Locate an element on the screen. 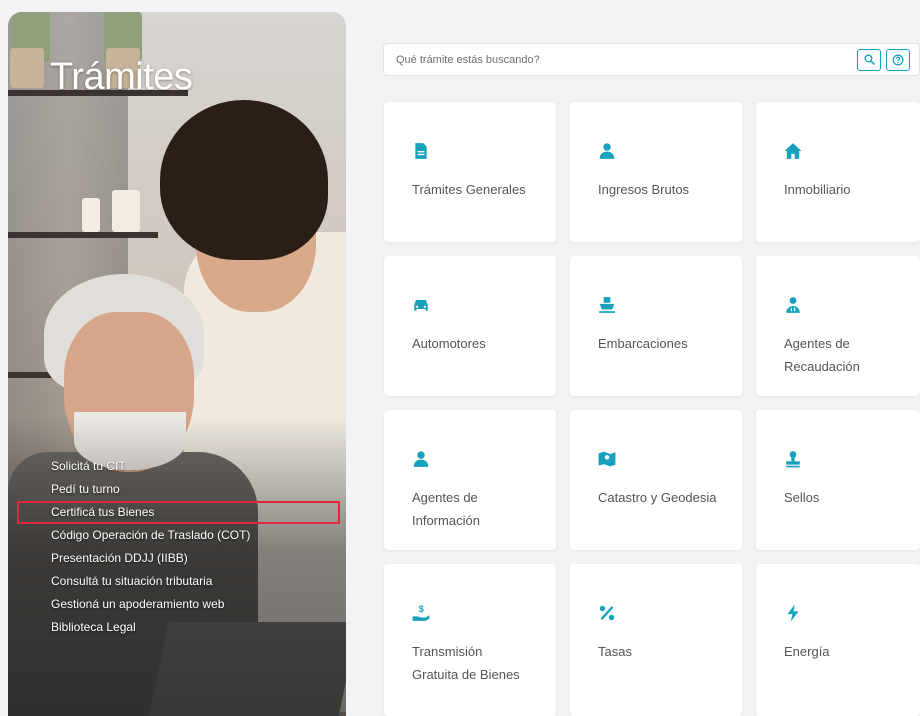 The width and height of the screenshot is (920, 716). card-agentes-recaudacion: Agentes de Recaudación is located at coordinates (838, 326).